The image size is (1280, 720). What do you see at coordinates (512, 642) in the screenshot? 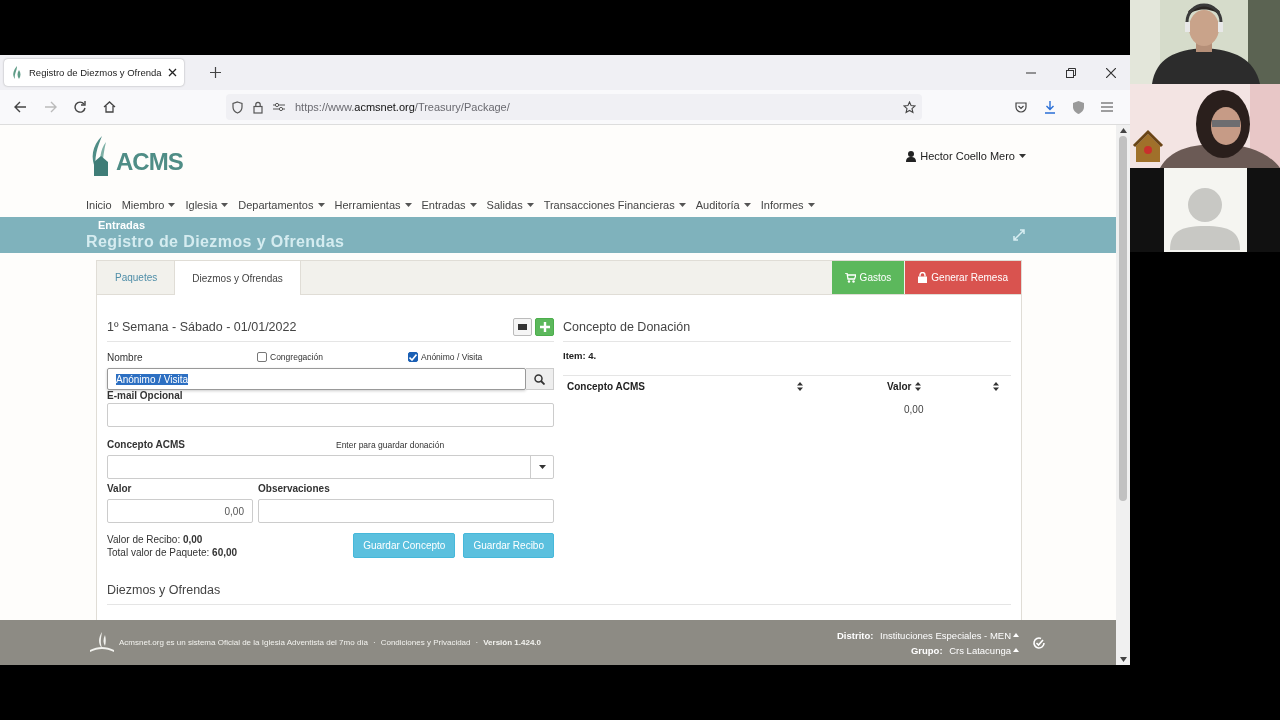
I see `footer-text: Versión 1.424.0` at bounding box center [512, 642].